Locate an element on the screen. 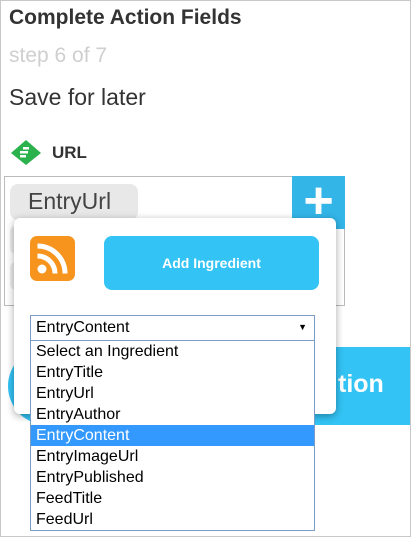  ingredient-pill: EntryUrl is located at coordinates (74, 202).